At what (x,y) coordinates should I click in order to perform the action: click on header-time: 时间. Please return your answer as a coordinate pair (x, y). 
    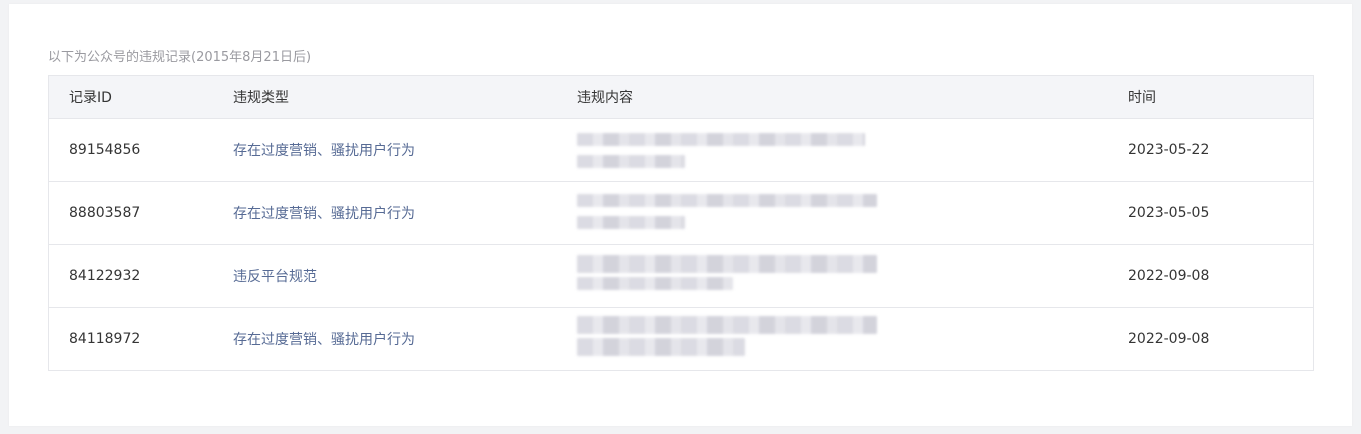
    Looking at the image, I should click on (1142, 98).